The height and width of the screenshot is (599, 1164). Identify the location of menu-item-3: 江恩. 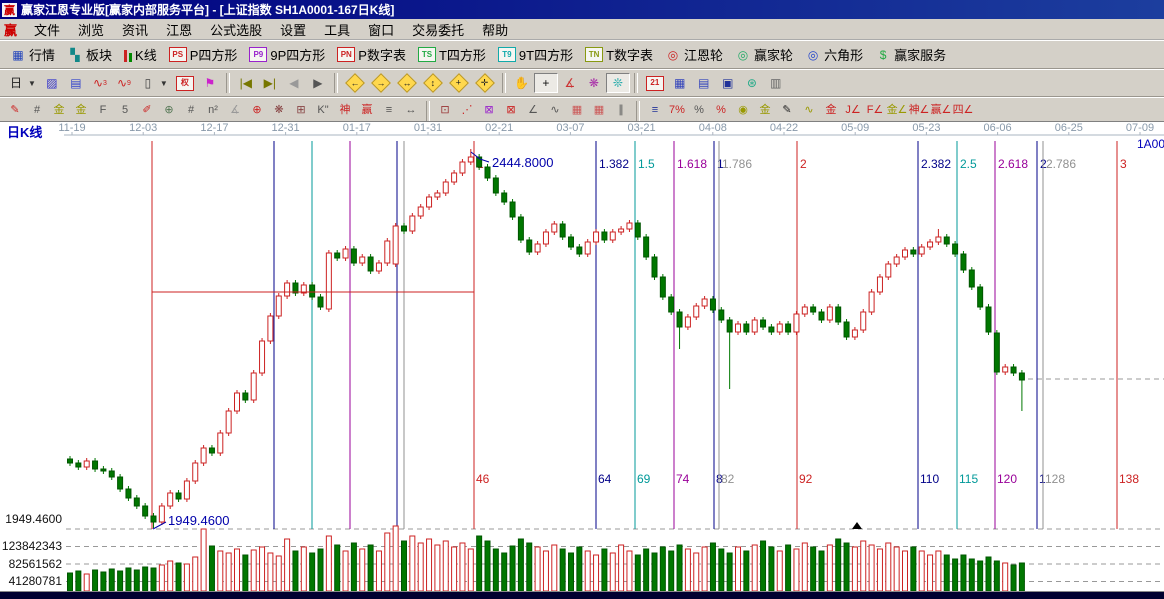
(179, 30).